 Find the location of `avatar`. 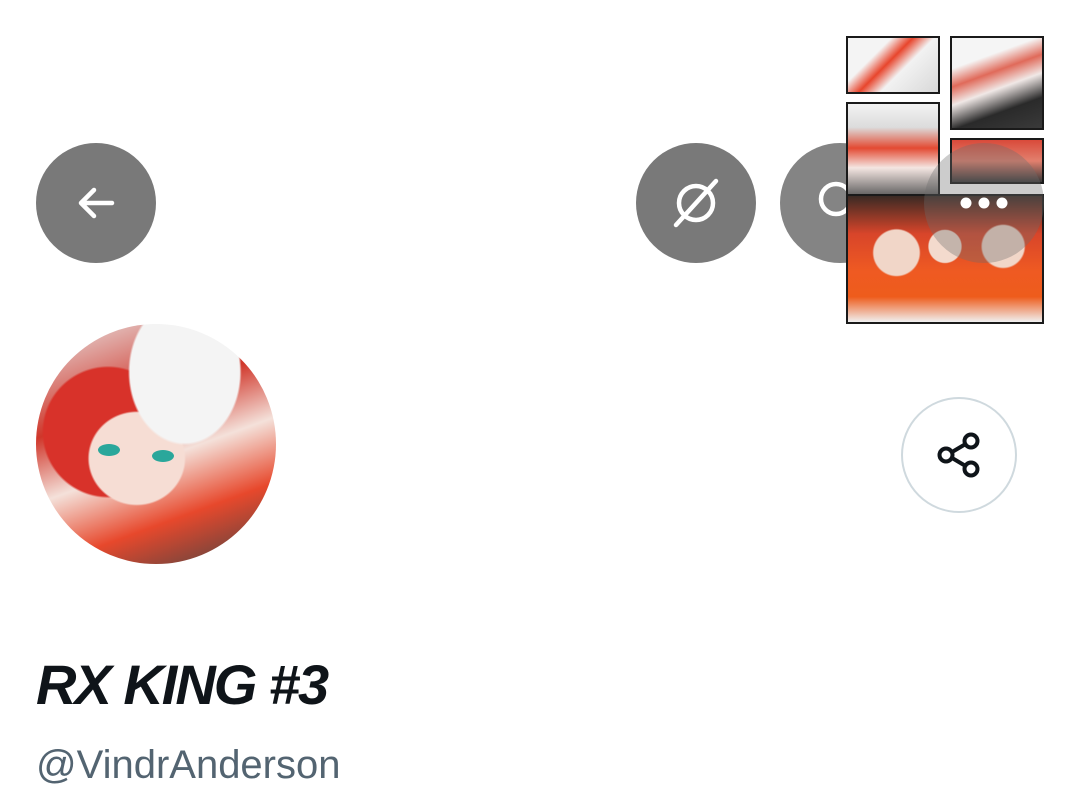

avatar is located at coordinates (156, 444).